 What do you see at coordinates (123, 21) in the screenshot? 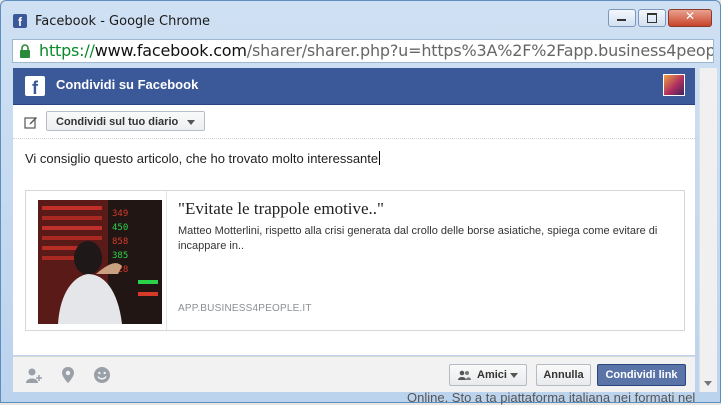
I see `window-title: Facebook - Google Chrome` at bounding box center [123, 21].